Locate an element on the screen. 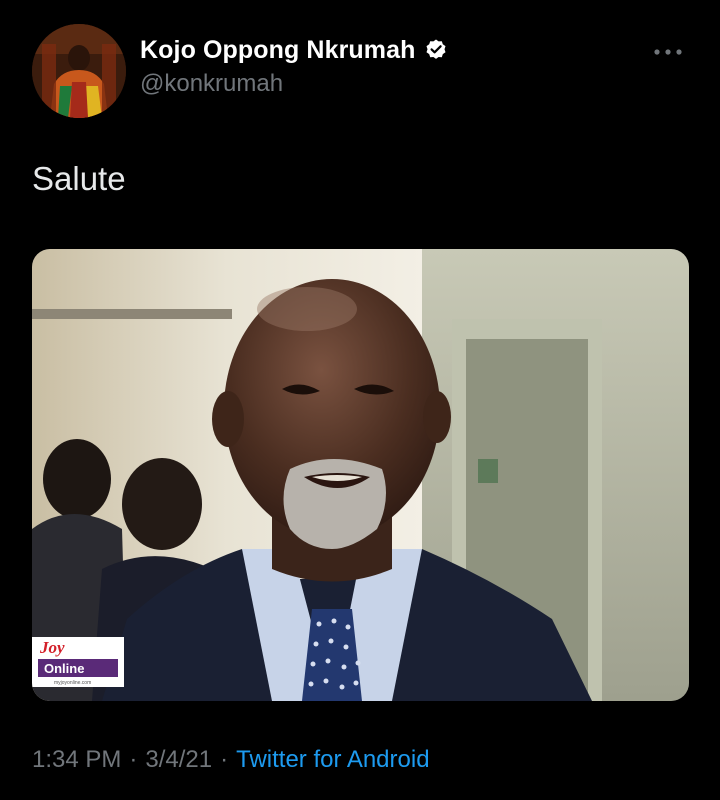 This screenshot has height=800, width=720. author-name-row: Kojo Oppong Nkrumah is located at coordinates (294, 50).